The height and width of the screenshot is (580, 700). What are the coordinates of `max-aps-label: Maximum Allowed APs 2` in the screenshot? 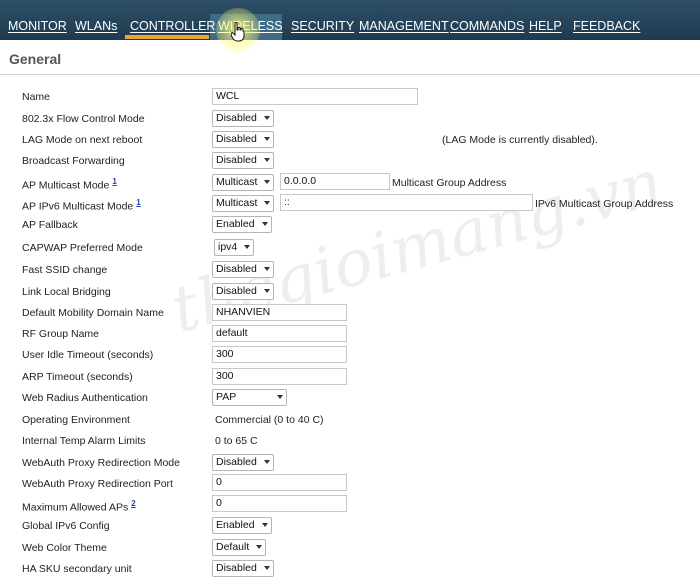 It's located at (79, 506).